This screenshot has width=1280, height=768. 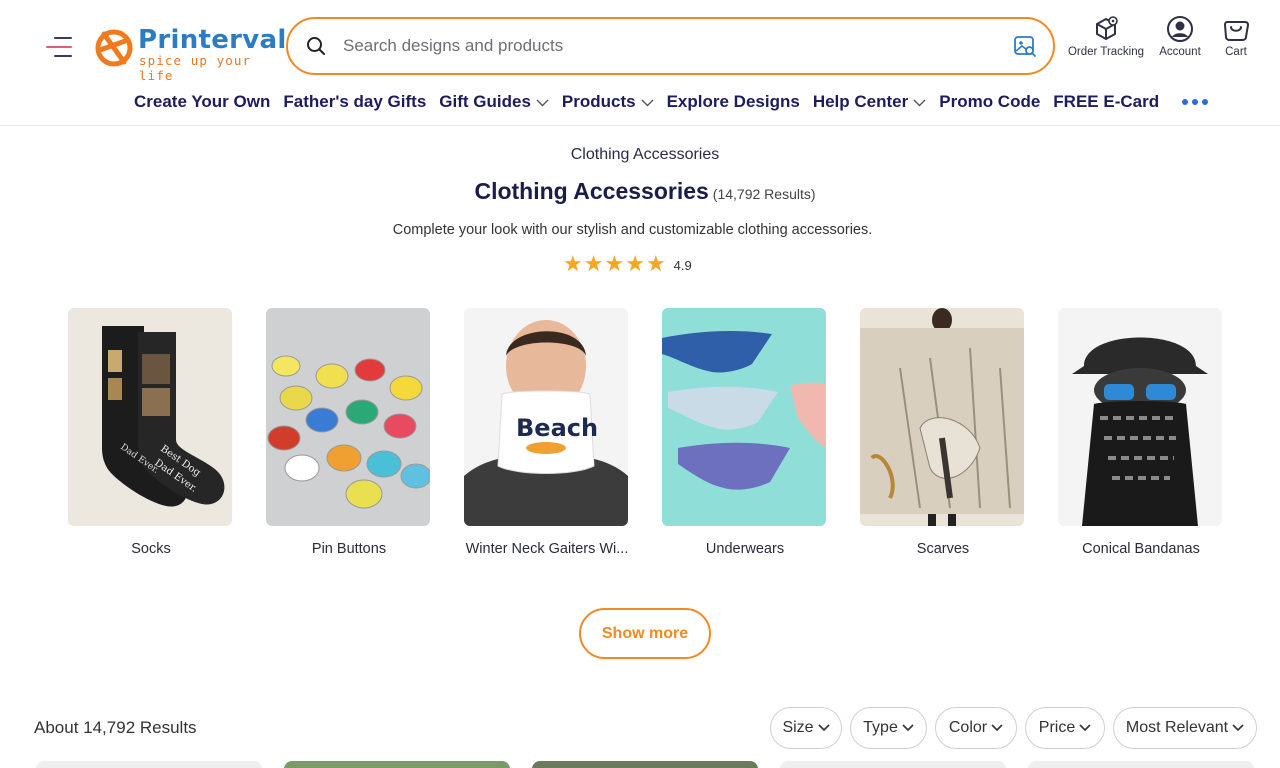 I want to click on cart-icon, so click(x=1236, y=31).